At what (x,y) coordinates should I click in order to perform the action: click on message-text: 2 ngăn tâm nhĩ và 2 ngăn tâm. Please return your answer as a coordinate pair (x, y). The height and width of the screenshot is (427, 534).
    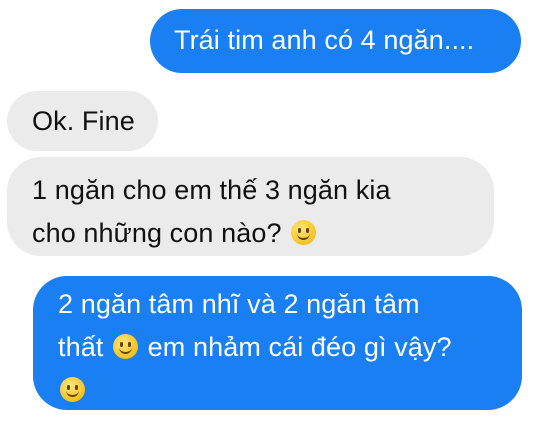
    Looking at the image, I should click on (239, 304).